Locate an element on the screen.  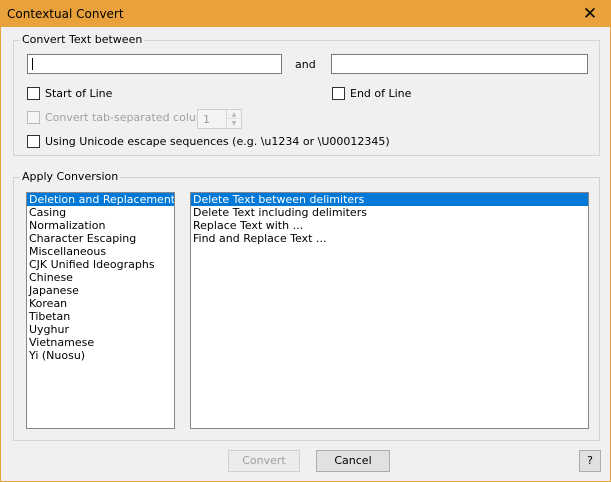
category-item: Deletion and Replacement is located at coordinates (100, 199).